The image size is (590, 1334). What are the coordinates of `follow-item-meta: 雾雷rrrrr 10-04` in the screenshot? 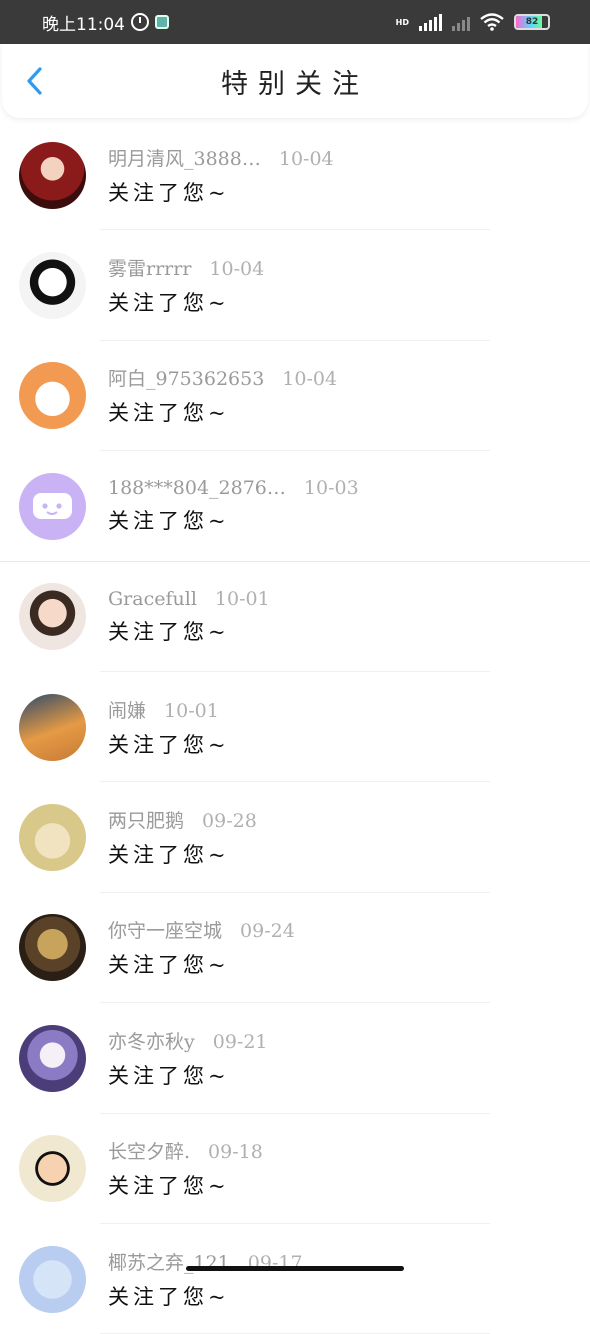 It's located at (186, 267).